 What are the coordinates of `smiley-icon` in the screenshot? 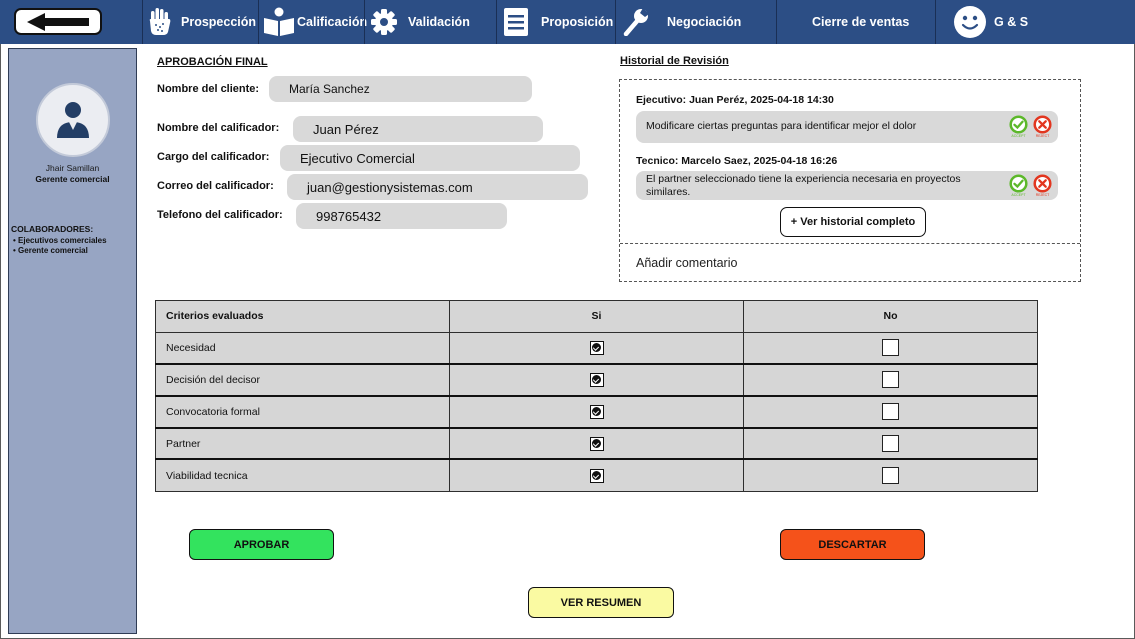 It's located at (970, 22).